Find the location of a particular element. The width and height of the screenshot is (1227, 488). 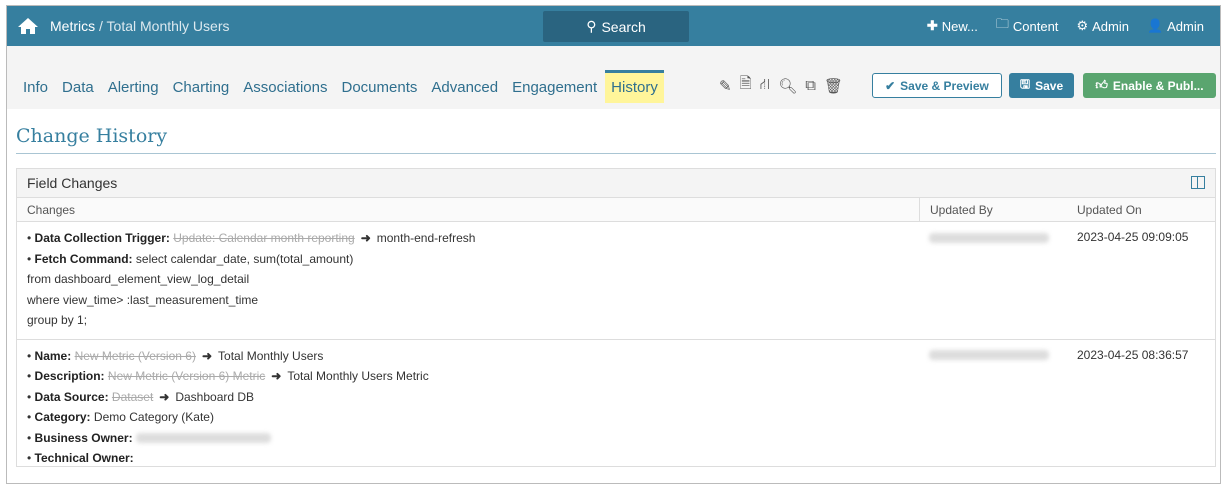

fetch-line: select calendar_date, sum(total_amount) is located at coordinates (244, 258).